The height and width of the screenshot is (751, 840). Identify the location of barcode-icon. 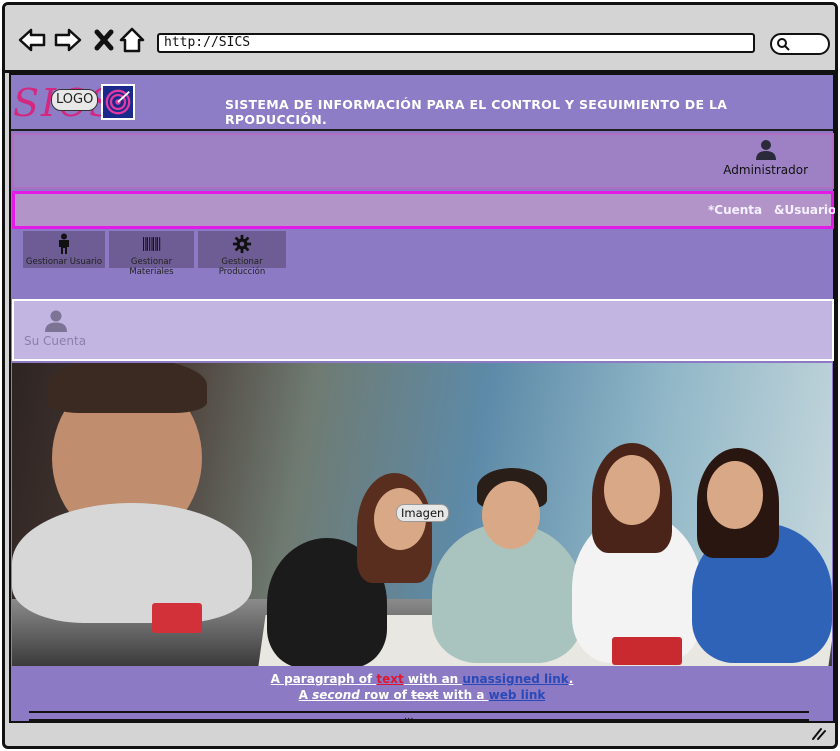
(151, 244).